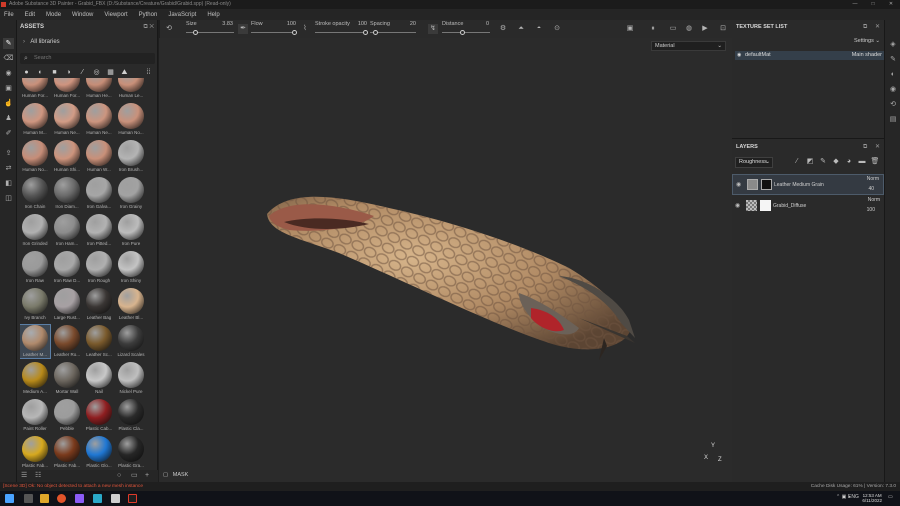 Image resolution: width=900 pixels, height=506 pixels. What do you see at coordinates (8, 168) in the screenshot?
I see `export-icon: ⇄` at bounding box center [8, 168].